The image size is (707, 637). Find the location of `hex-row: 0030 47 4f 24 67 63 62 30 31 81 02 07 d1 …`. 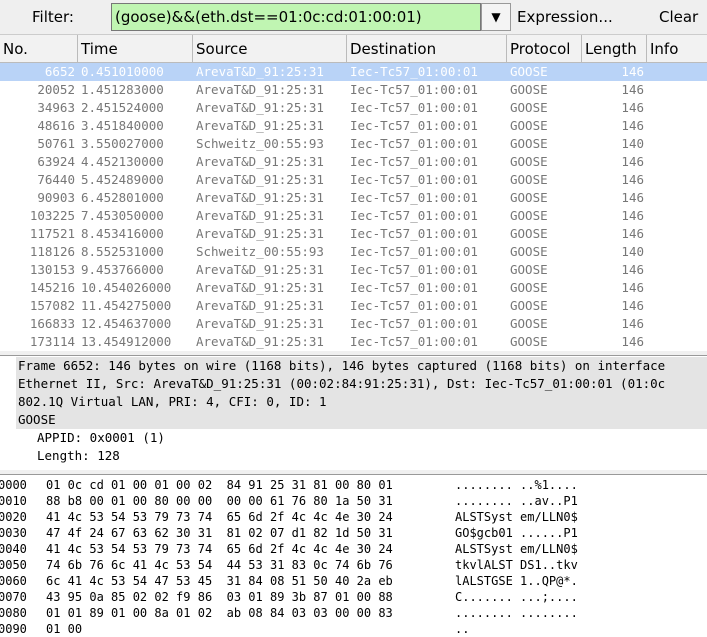

hex-row: 0030 47 4f 24 67 63 62 30 31 81 02 07 d1 … is located at coordinates (353, 533).